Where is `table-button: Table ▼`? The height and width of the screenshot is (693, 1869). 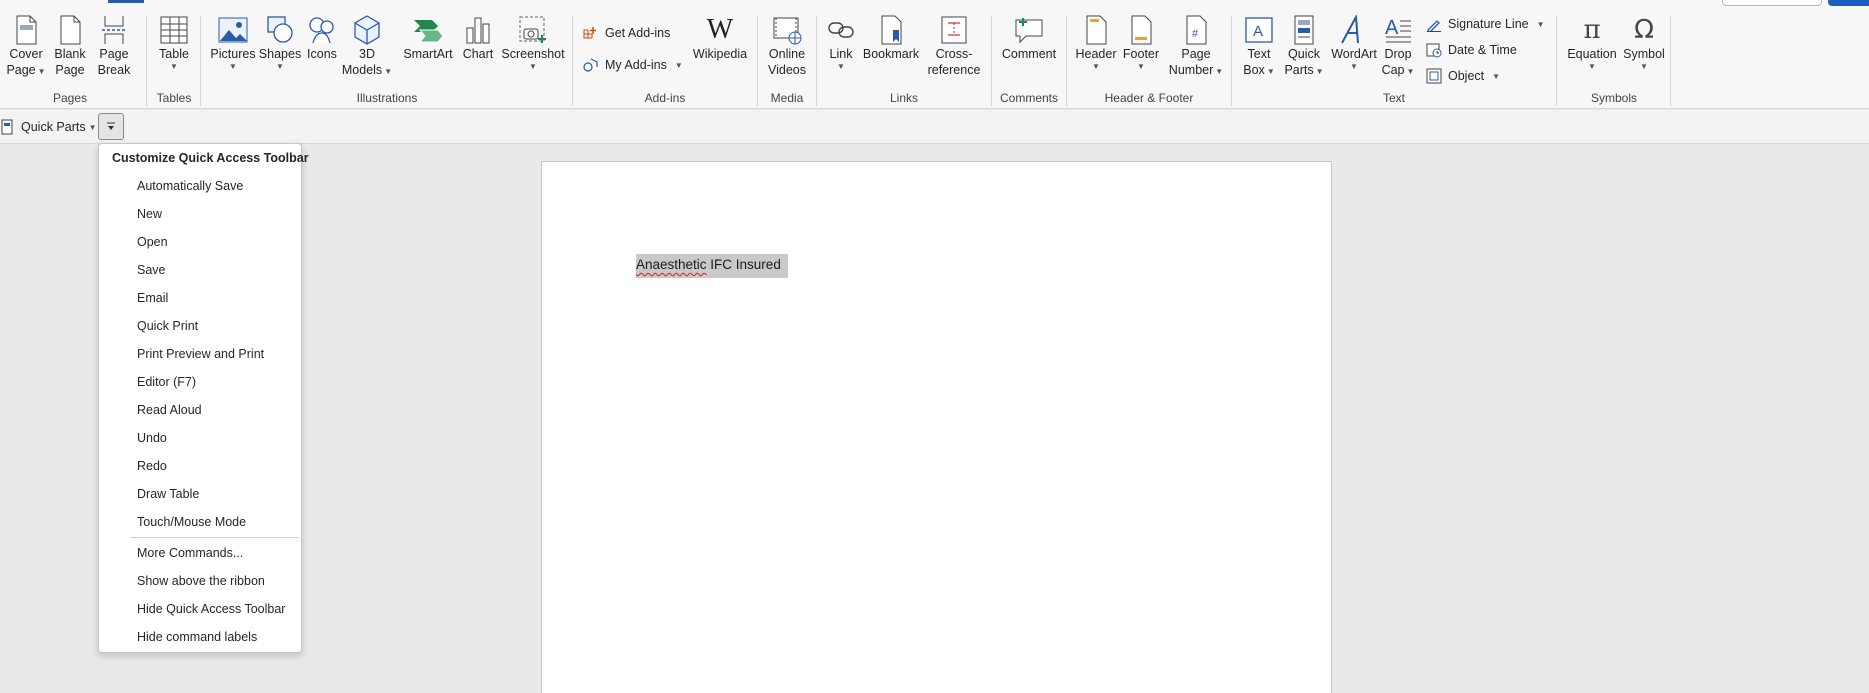
table-button: Table ▼ is located at coordinates (174, 43).